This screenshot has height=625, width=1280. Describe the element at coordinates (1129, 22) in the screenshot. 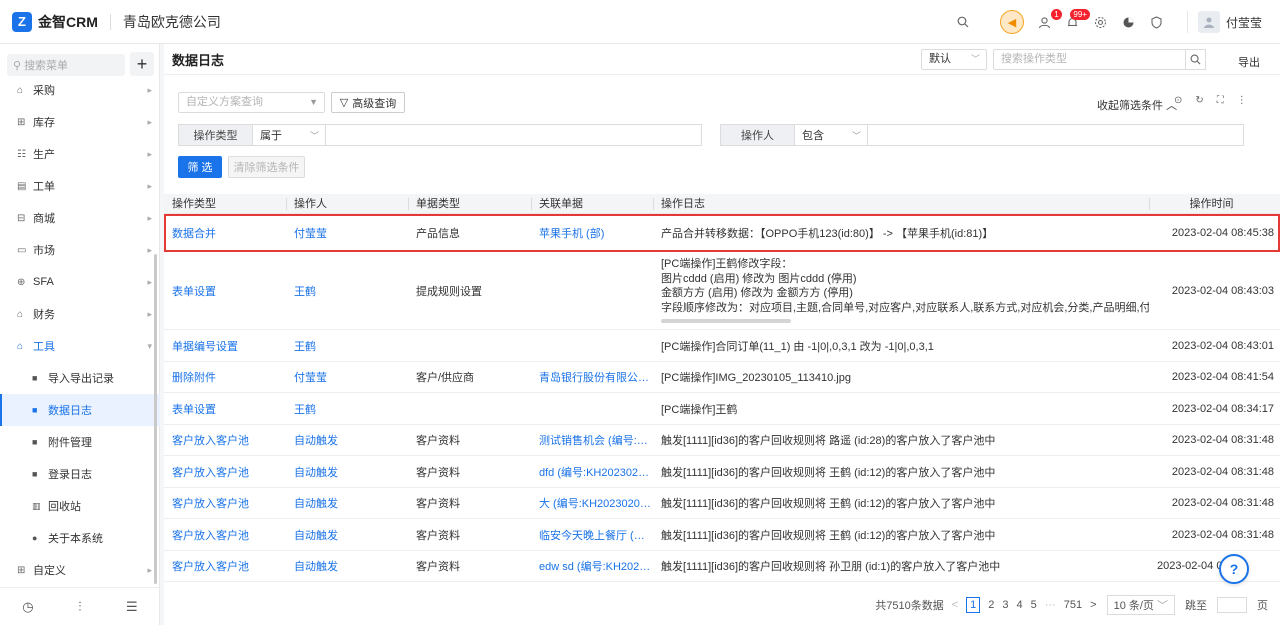

I see `pie-chart-icon` at that location.